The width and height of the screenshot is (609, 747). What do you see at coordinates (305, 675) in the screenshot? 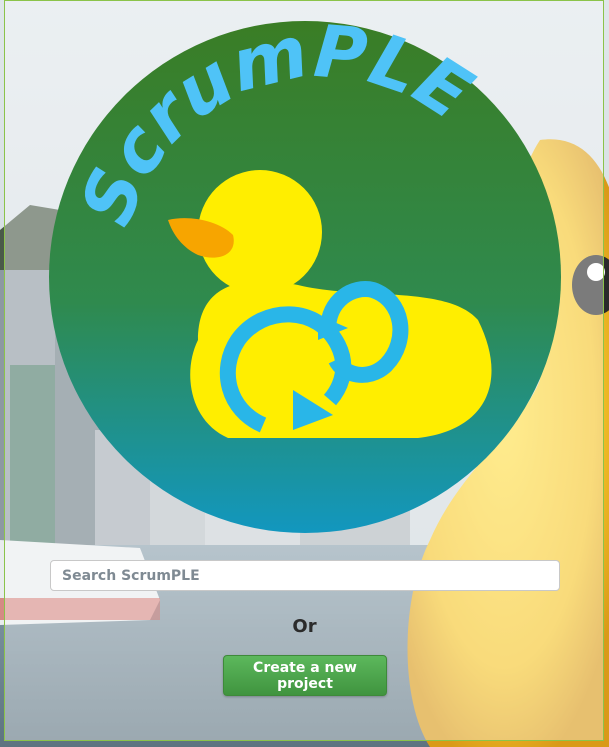
I see `create-project-button: Create a new project` at bounding box center [305, 675].